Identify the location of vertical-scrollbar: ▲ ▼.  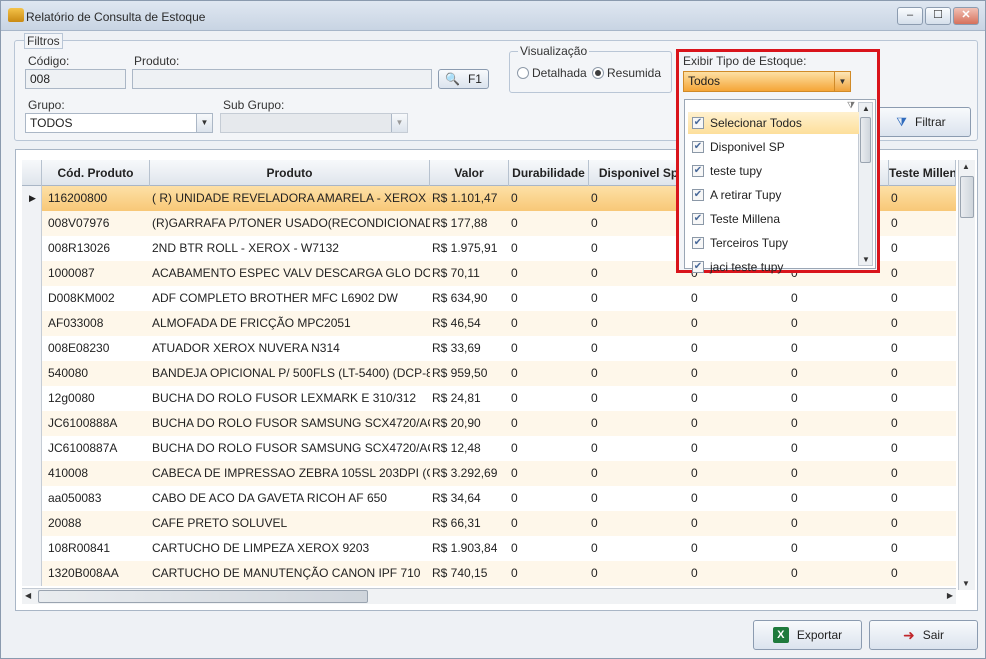
(966, 375).